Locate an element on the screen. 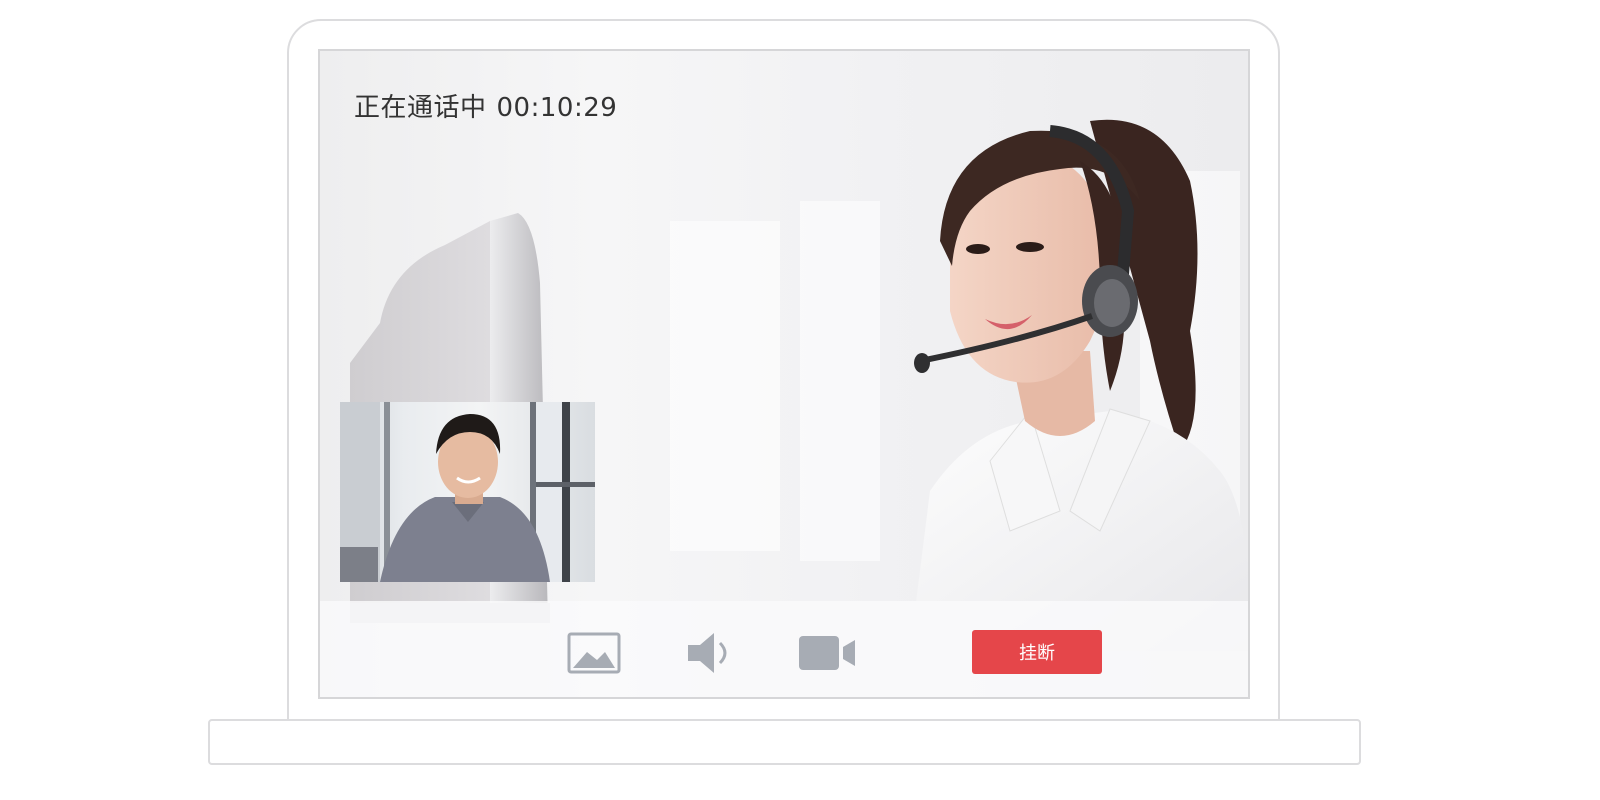 Image resolution: width=1600 pixels, height=800 pixels. speaker-icon is located at coordinates (710, 653).